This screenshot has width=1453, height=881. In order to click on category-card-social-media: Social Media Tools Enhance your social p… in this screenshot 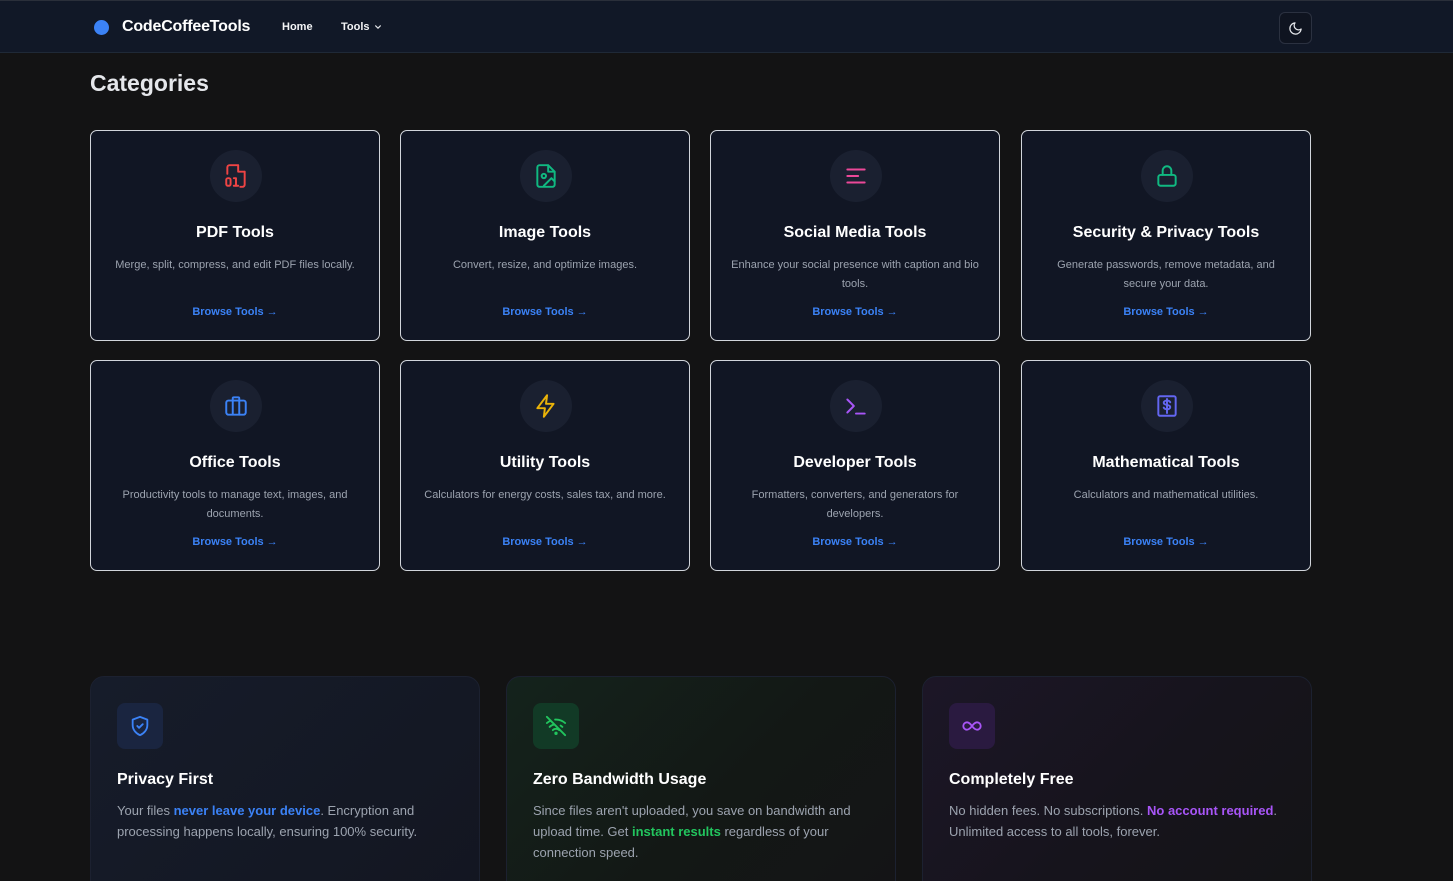, I will do `click(855, 235)`.